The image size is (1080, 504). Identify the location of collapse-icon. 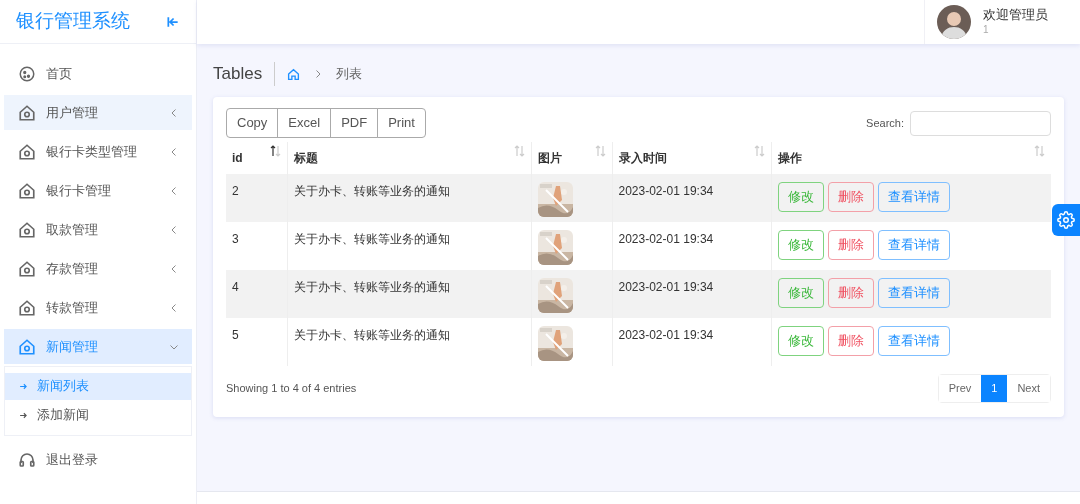
(173, 21).